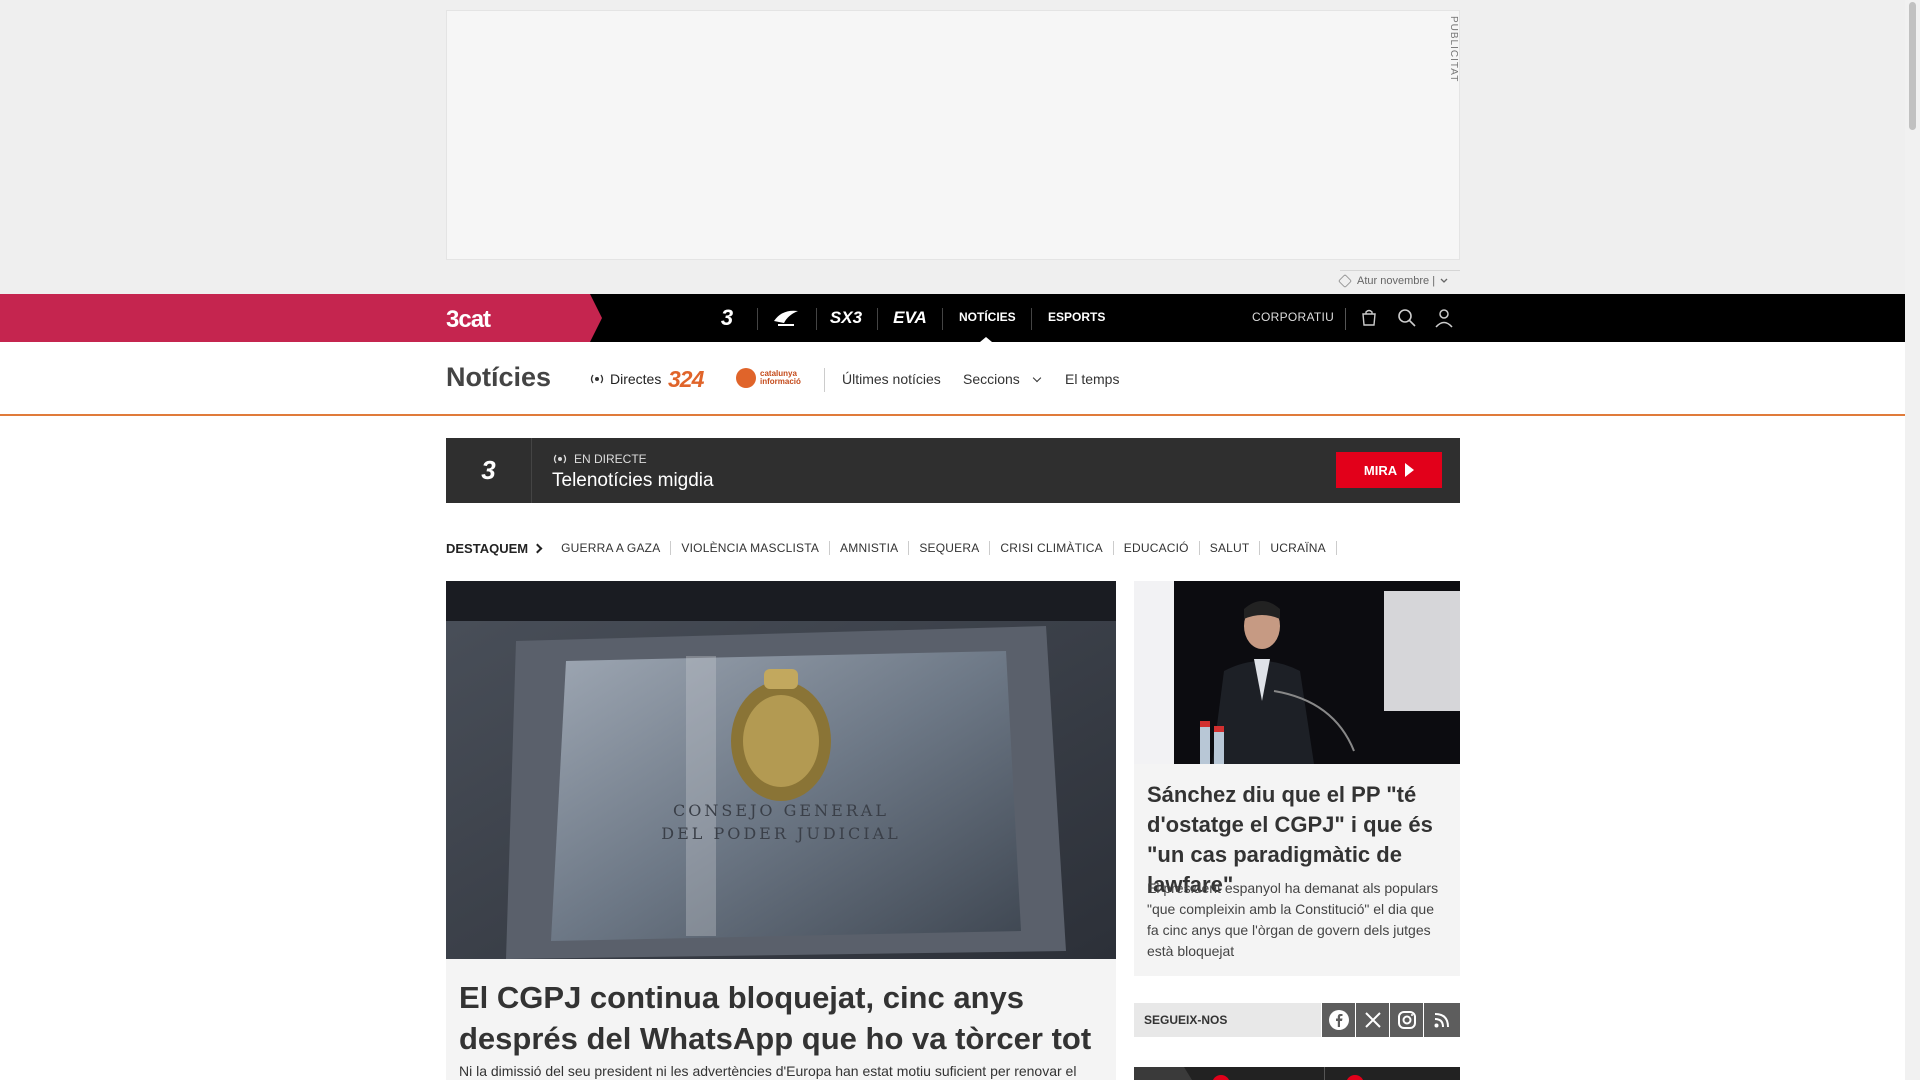  I want to click on brand-logo-text: 3cat, so click(468, 319).